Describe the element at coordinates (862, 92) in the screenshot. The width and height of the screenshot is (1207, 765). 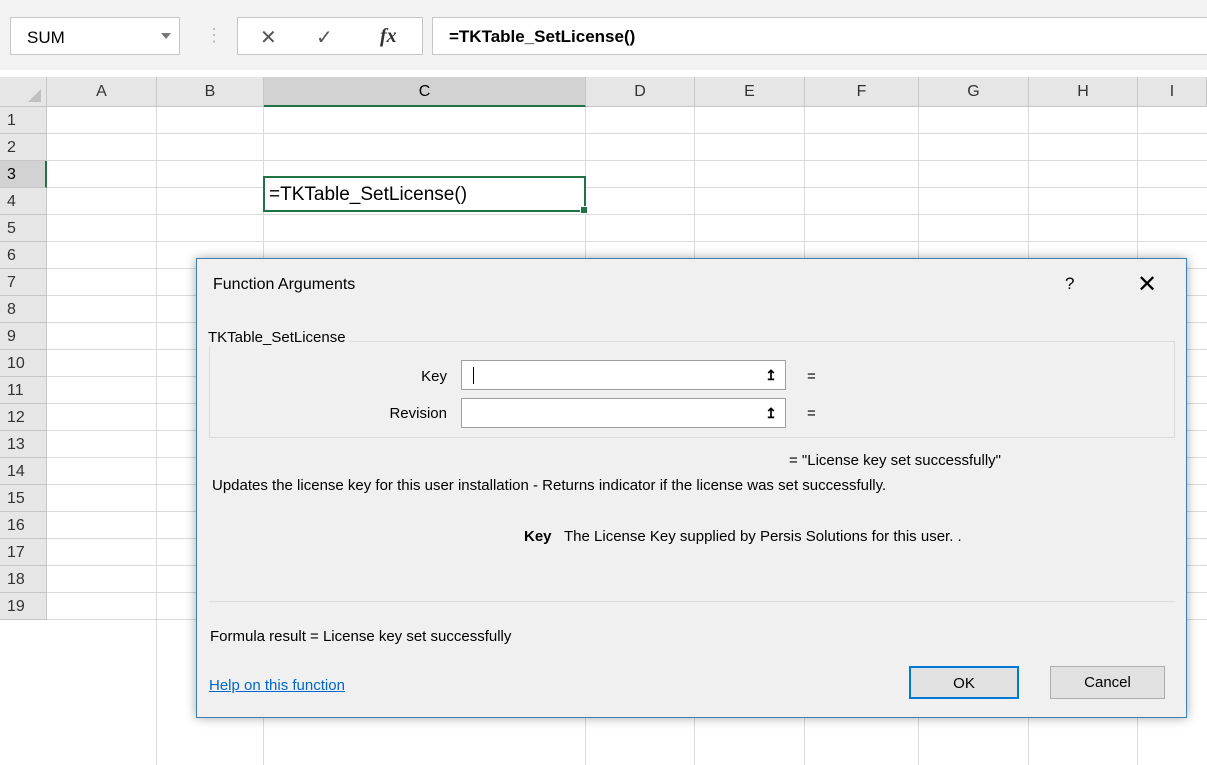
I see `column-header-f: F` at that location.